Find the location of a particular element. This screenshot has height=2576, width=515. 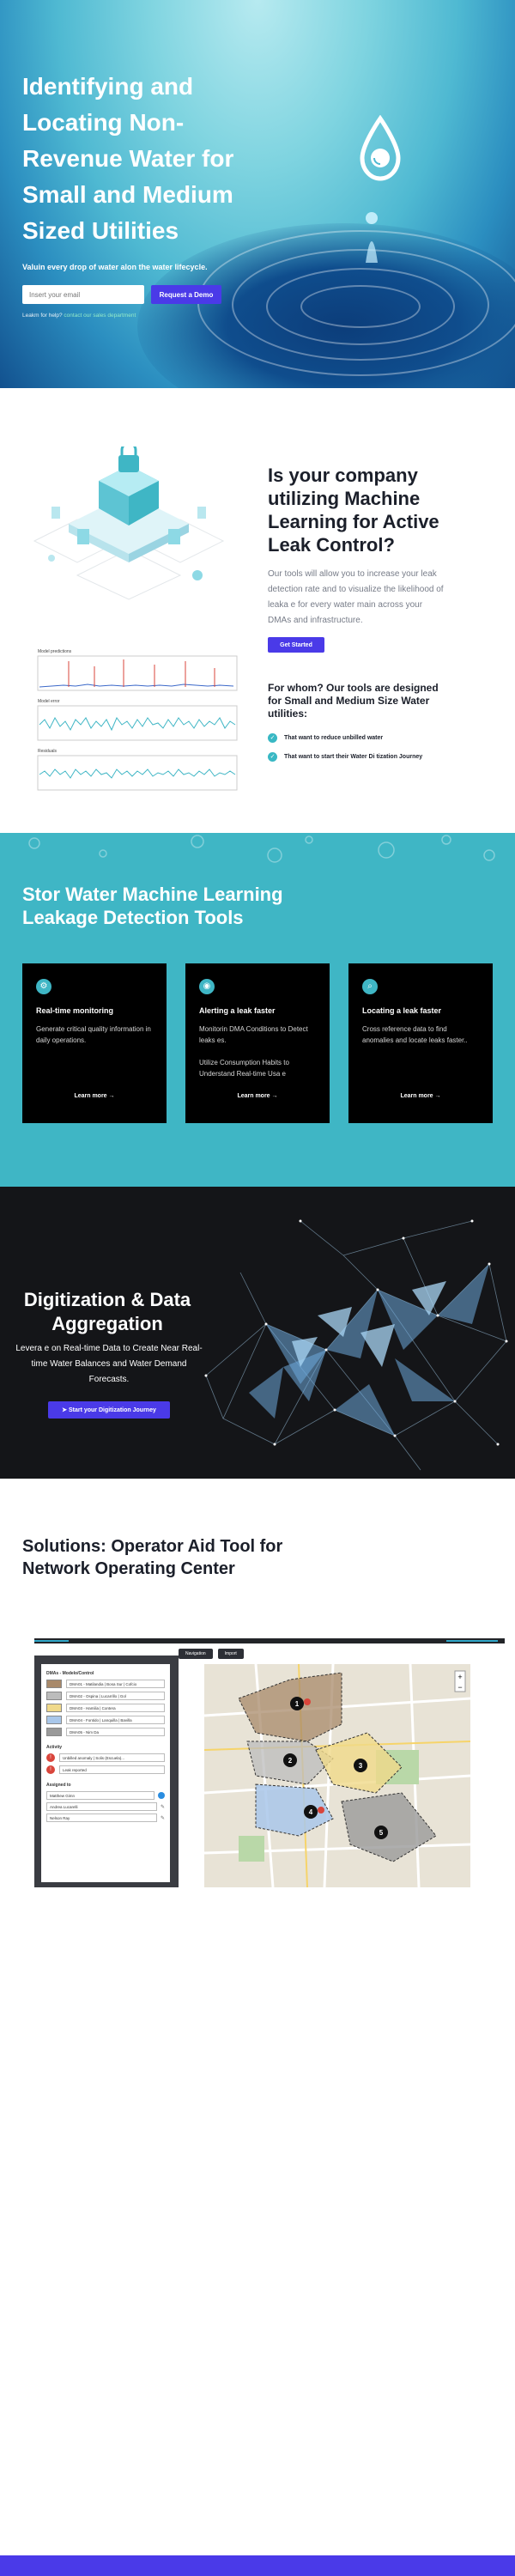

demo-request-form: Request a Demo is located at coordinates (121, 294).